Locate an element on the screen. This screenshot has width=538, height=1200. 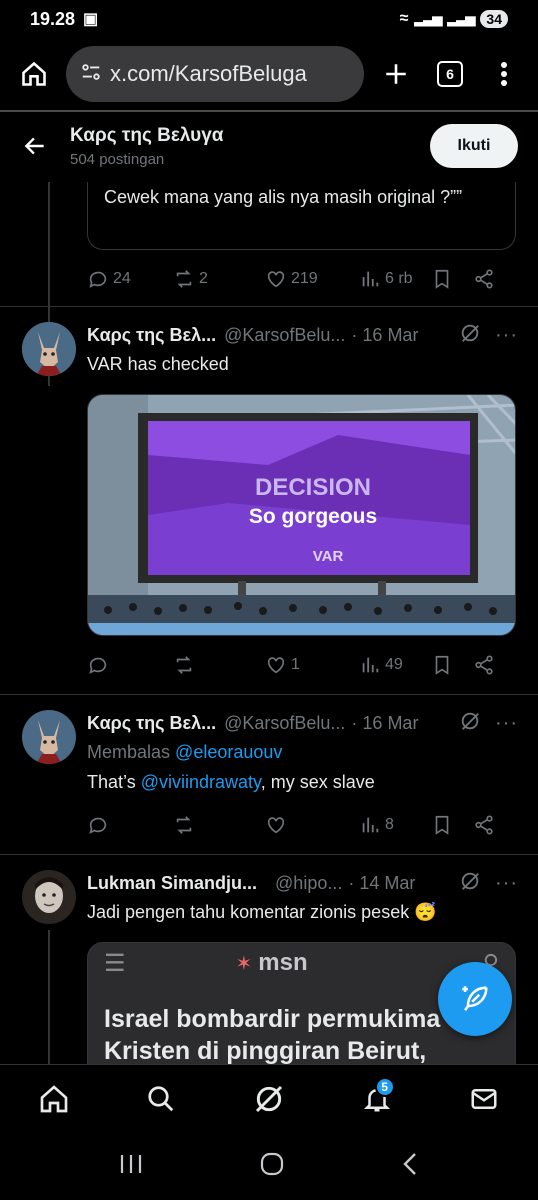
views-button: 49 is located at coordinates (395, 665).